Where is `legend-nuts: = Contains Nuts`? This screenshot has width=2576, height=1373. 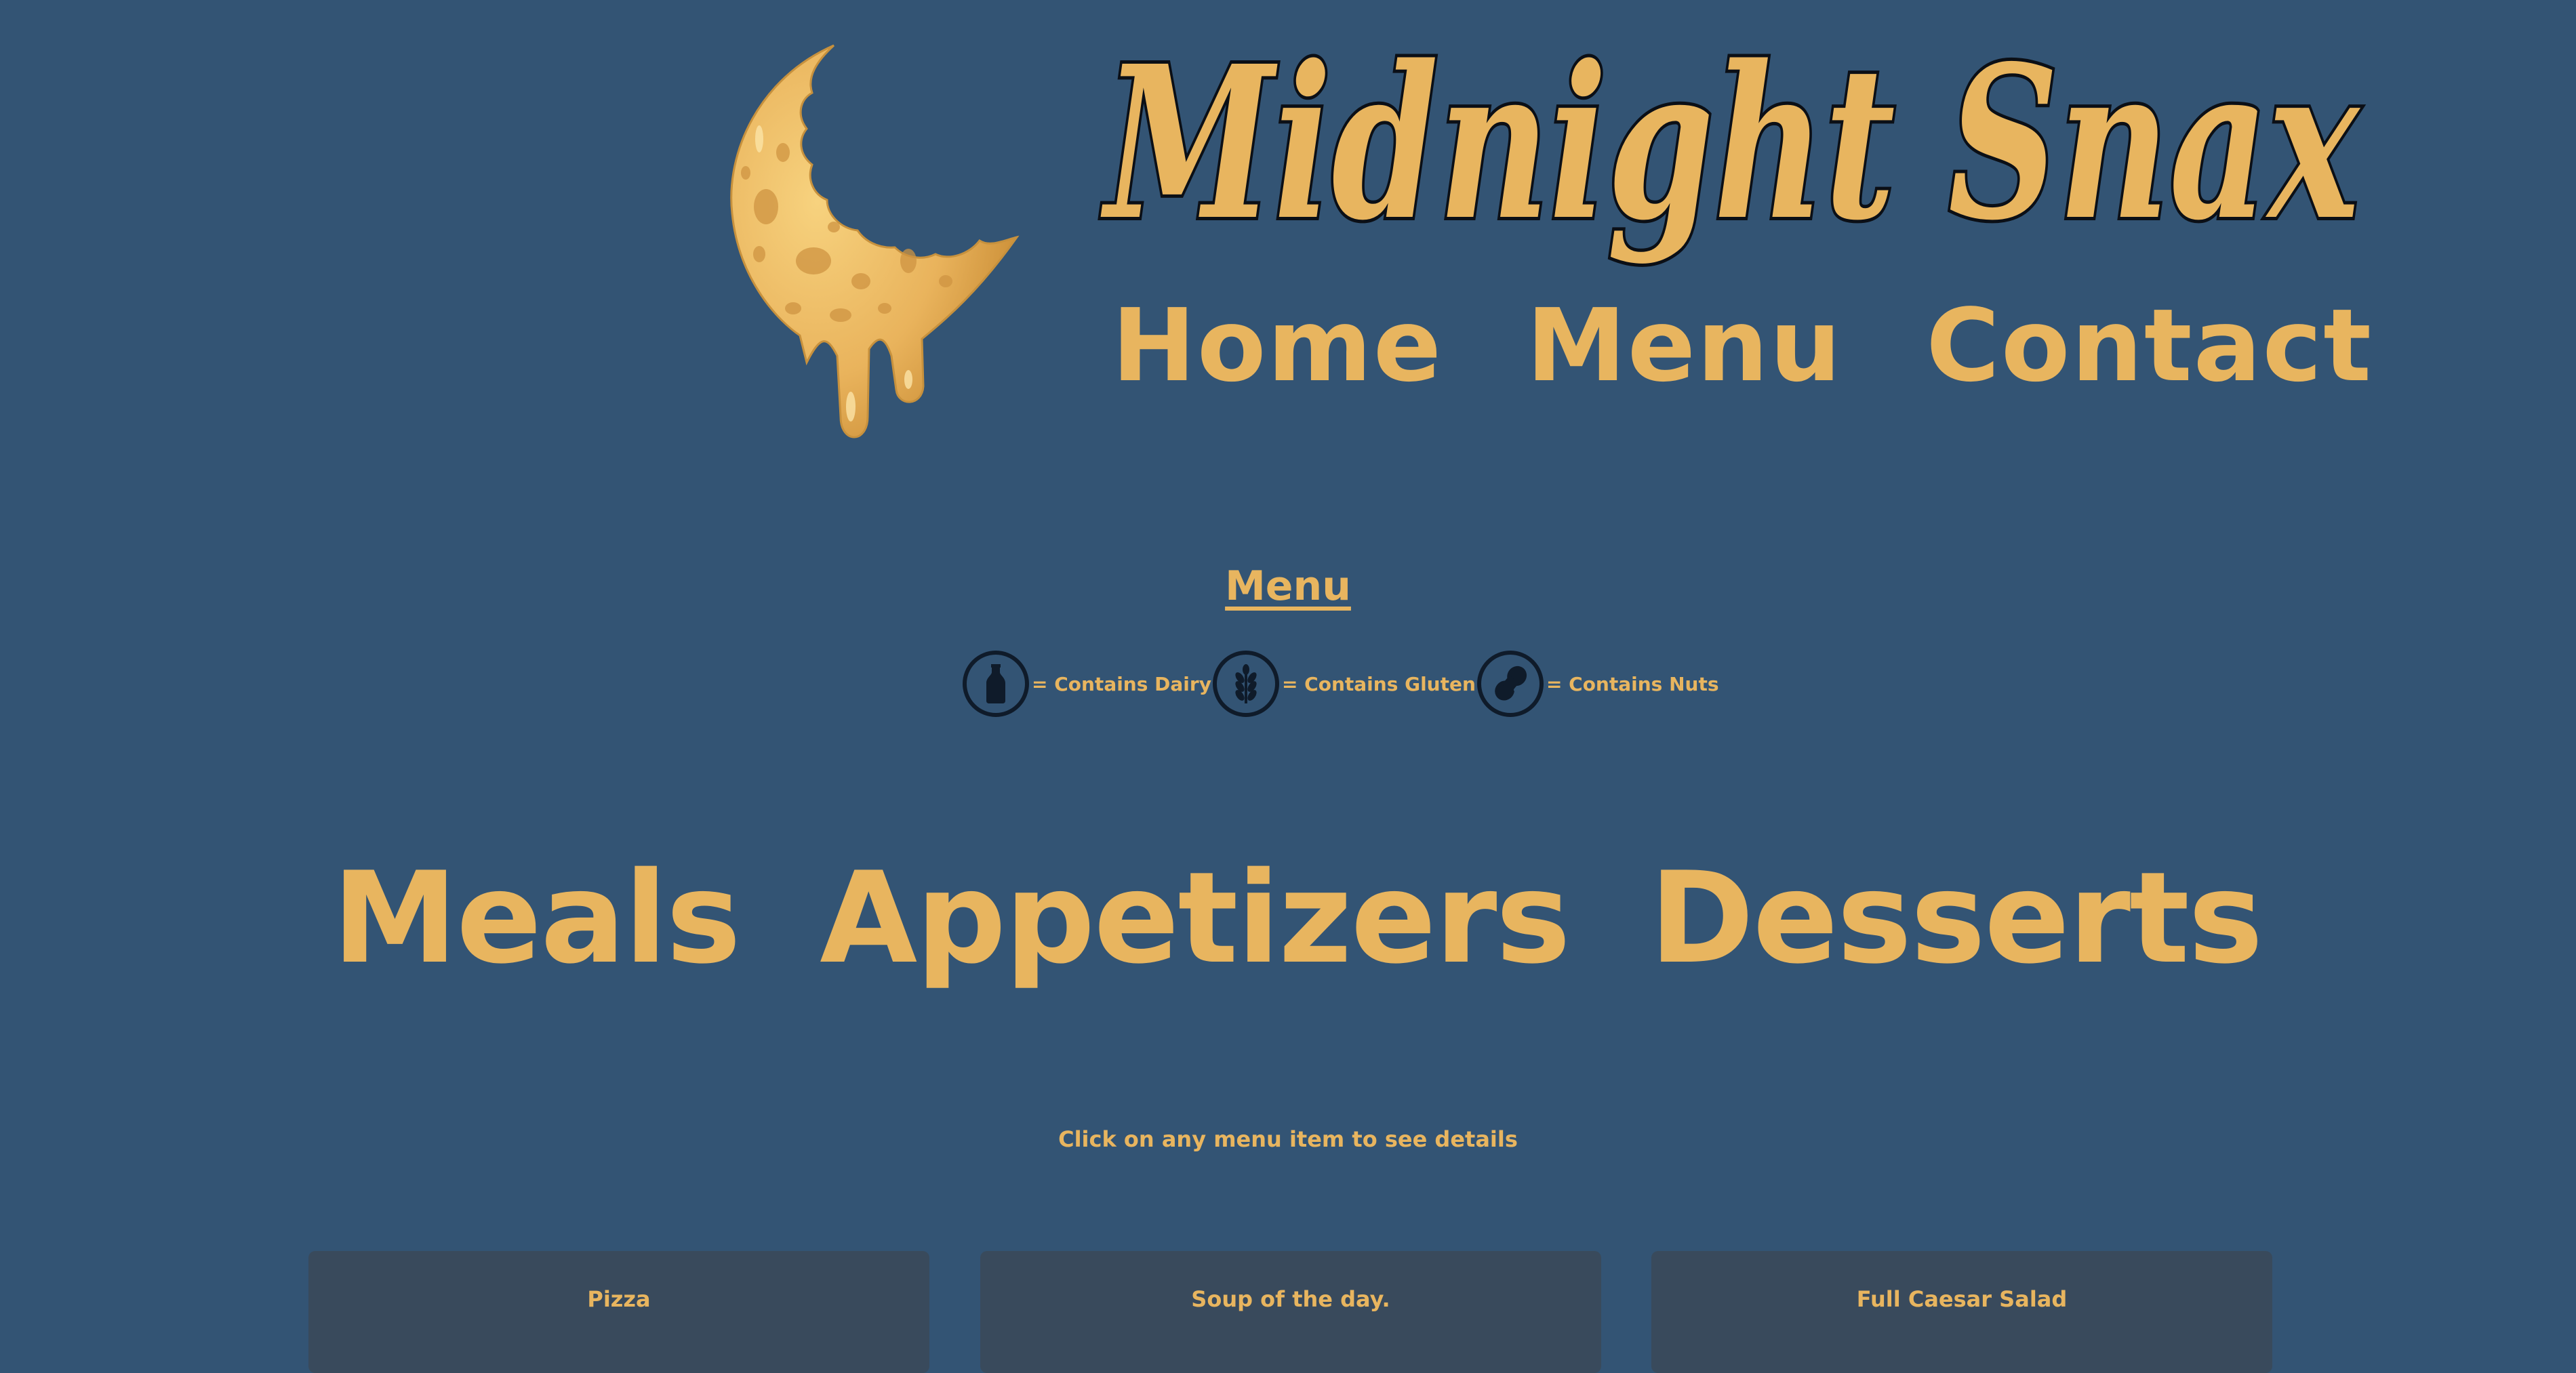 legend-nuts: = Contains Nuts is located at coordinates (1598, 684).